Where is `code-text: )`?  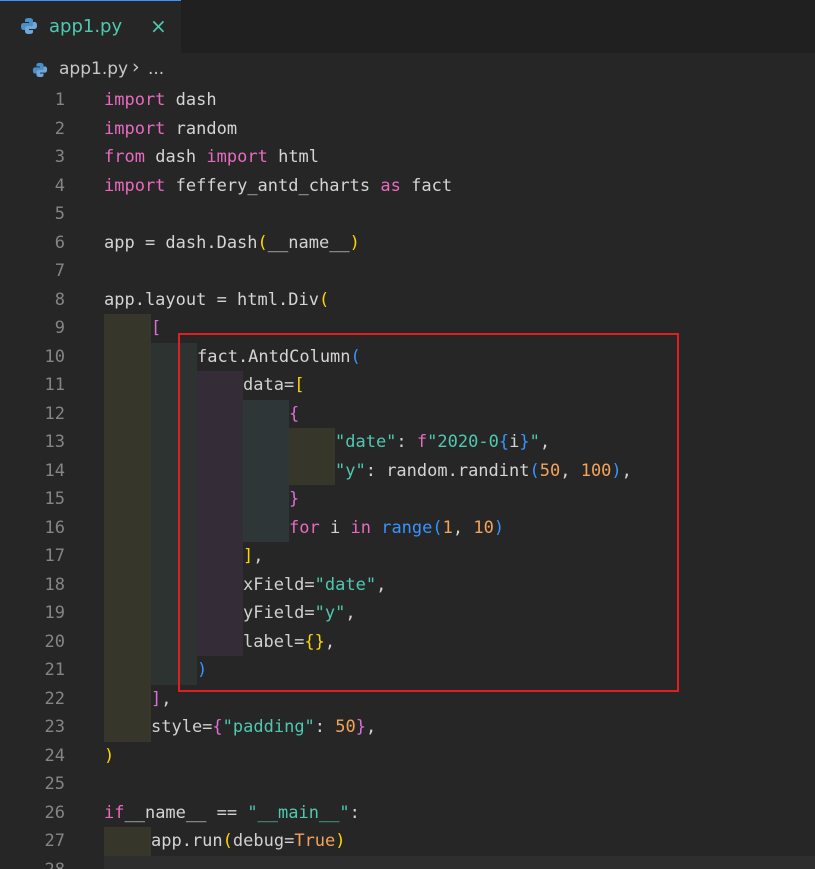 code-text: ) is located at coordinates (109, 755).